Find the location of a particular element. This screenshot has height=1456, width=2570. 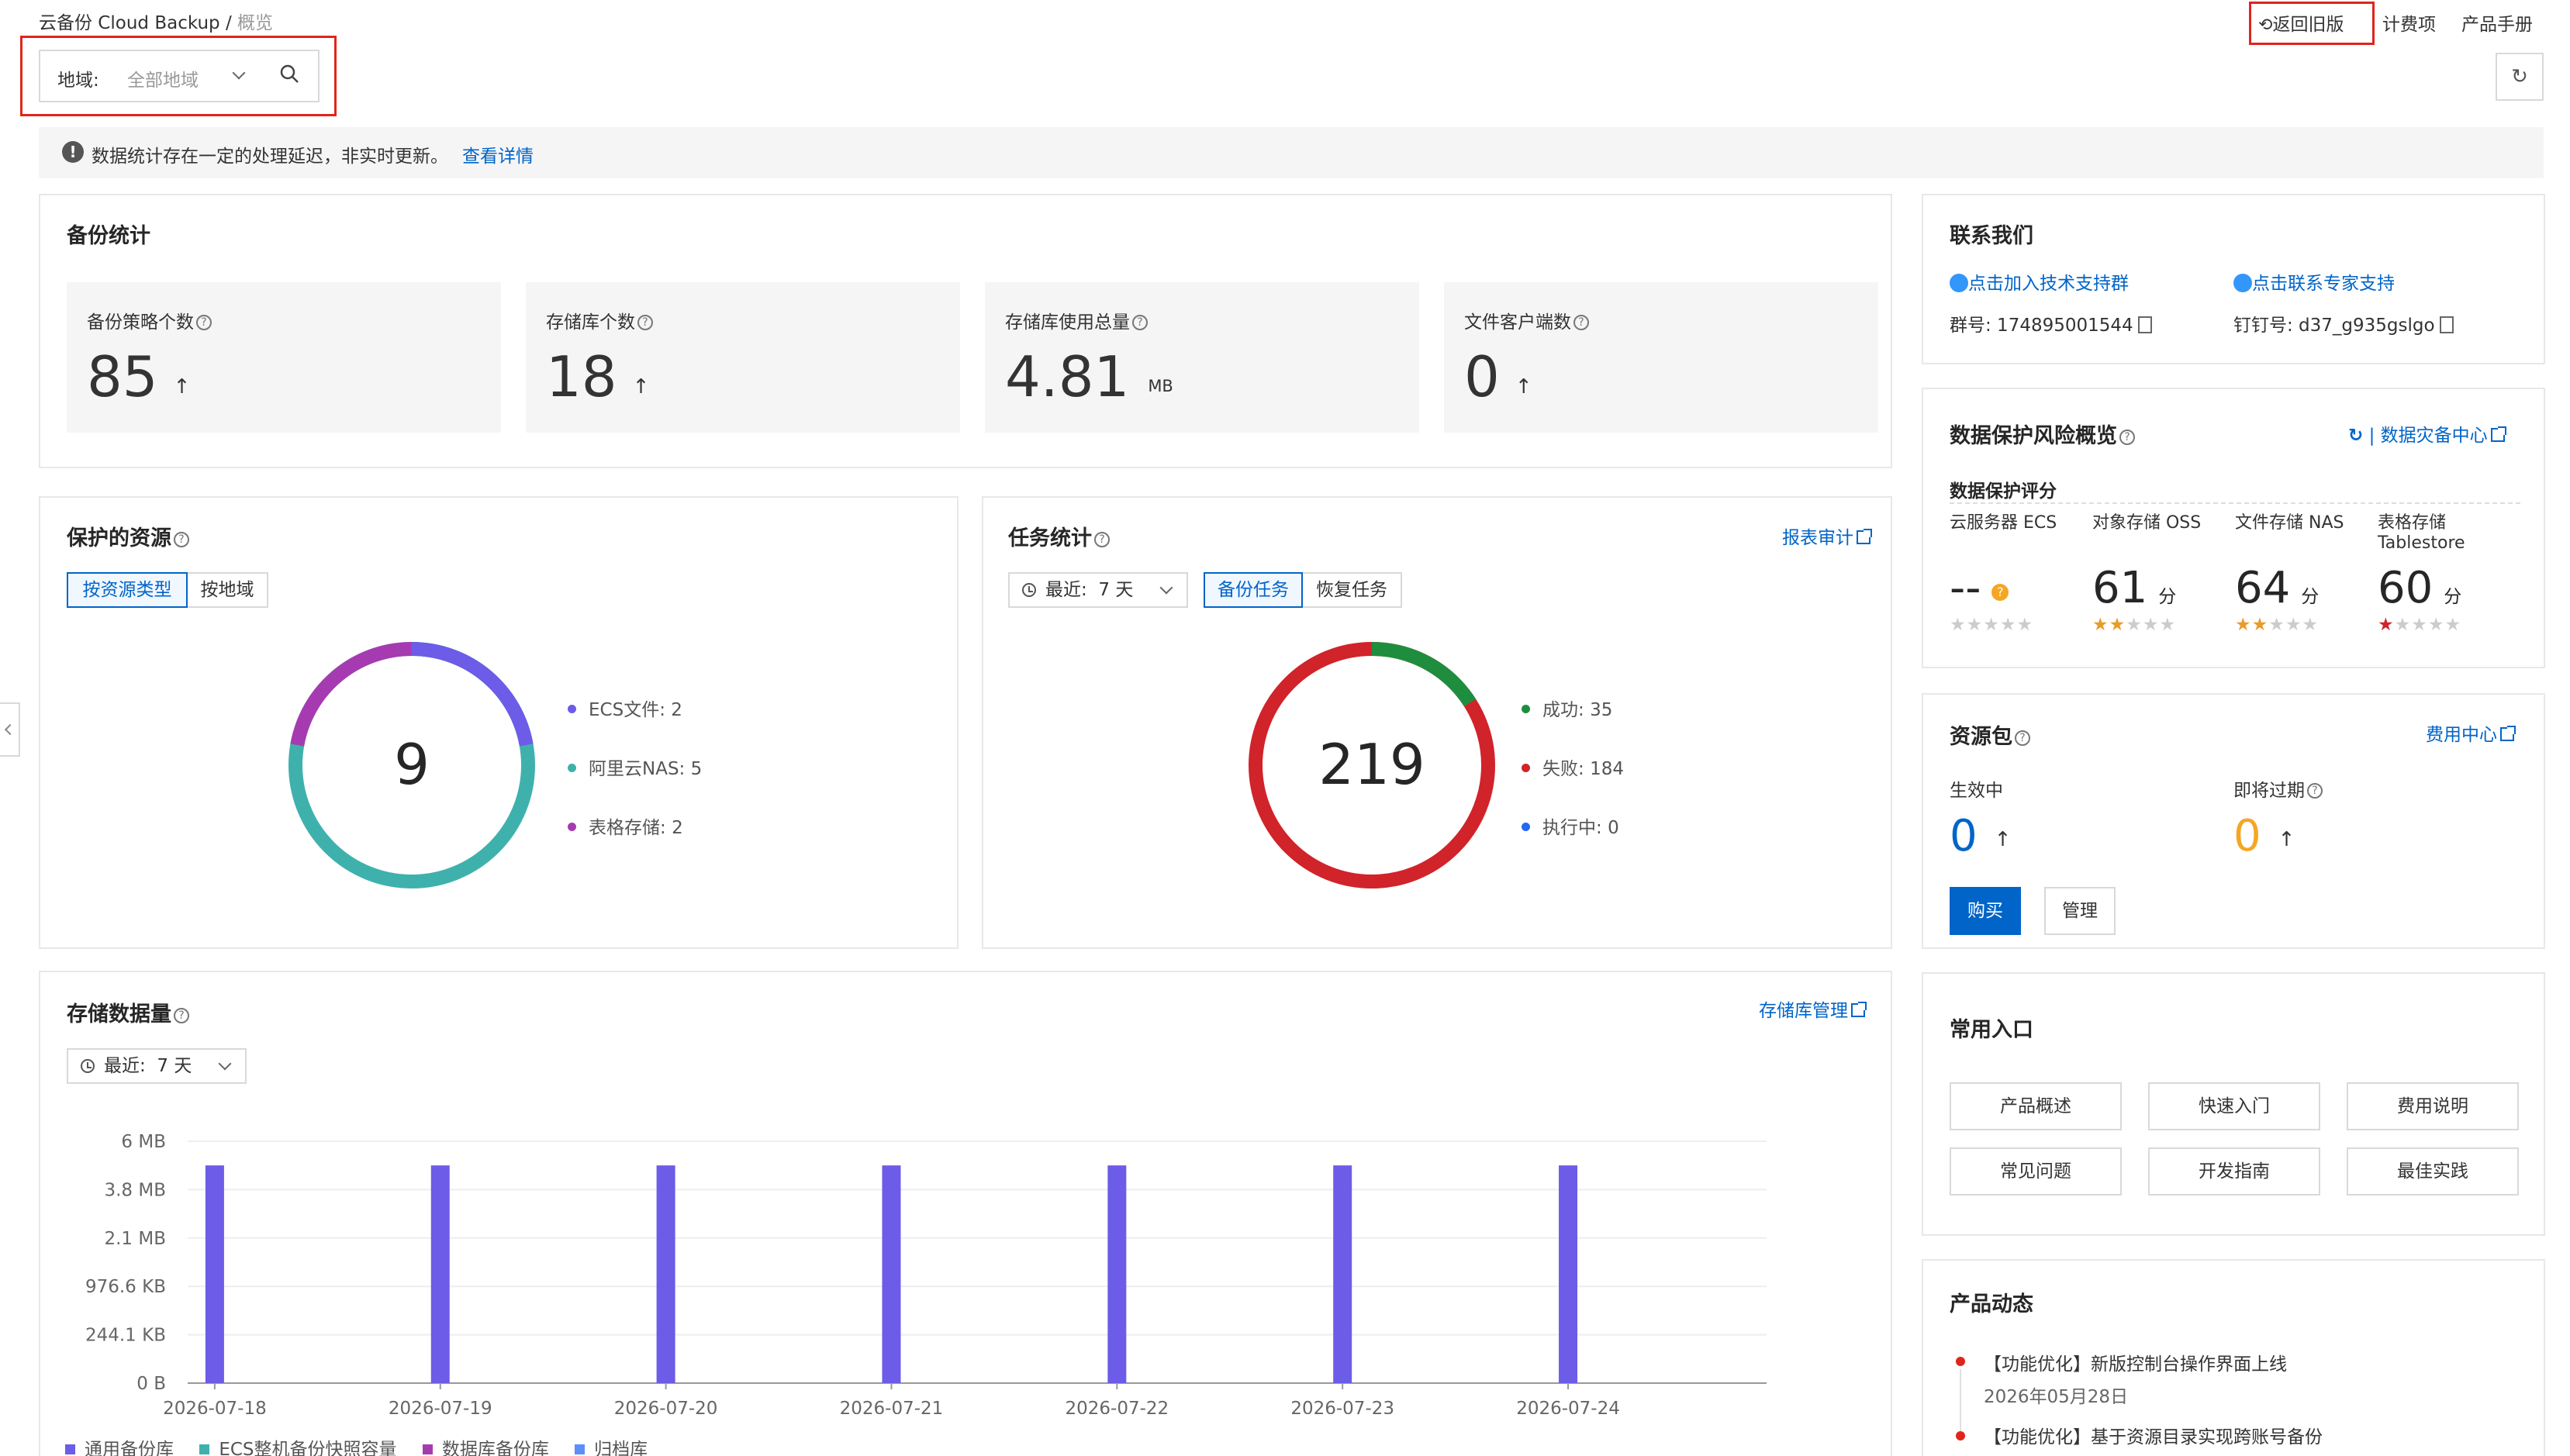

shortcut-best-practice: 最佳实践 is located at coordinates (2433, 1172).